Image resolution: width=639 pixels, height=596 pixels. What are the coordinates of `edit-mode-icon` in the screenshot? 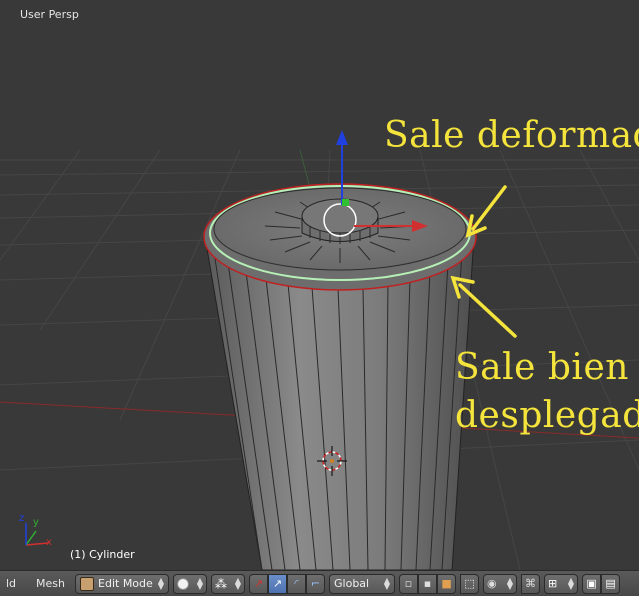 It's located at (87, 583).